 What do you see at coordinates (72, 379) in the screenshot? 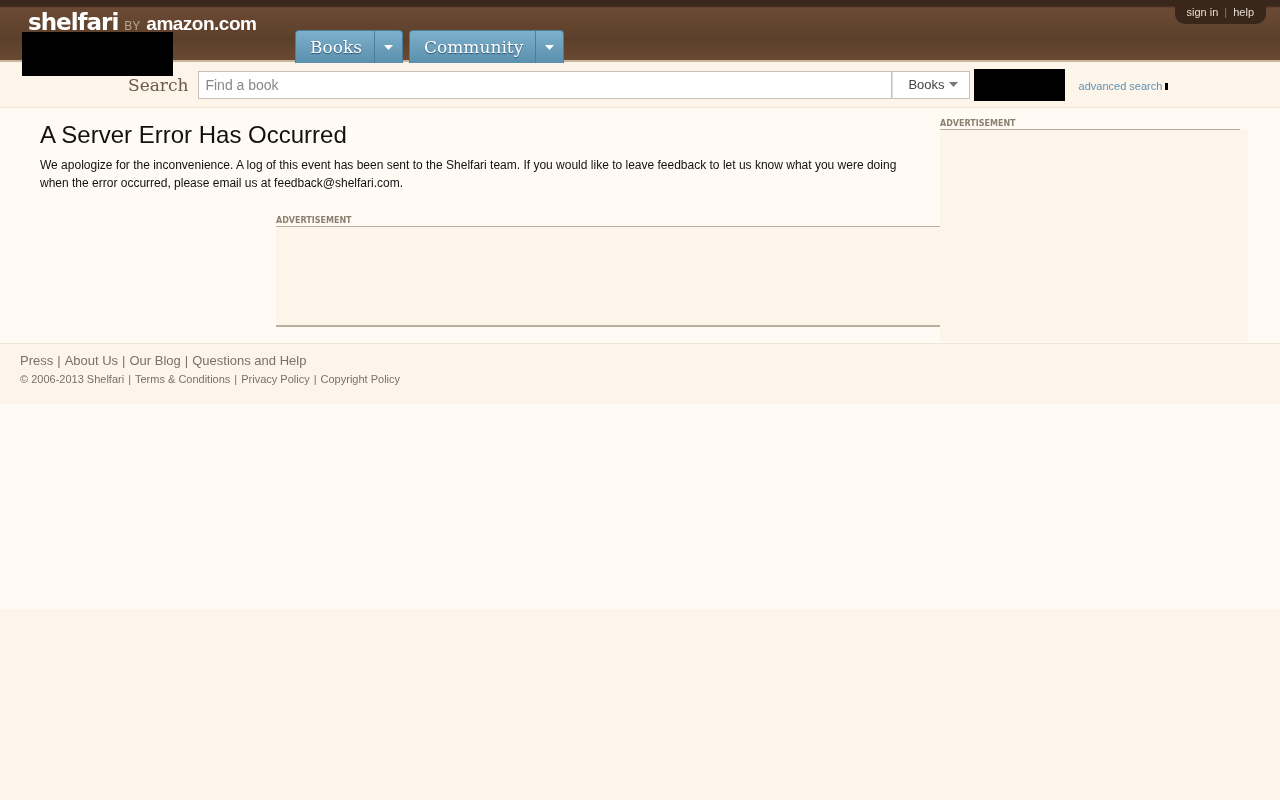
I see `copyright-text: © 2006-2013 Shelfari` at bounding box center [72, 379].